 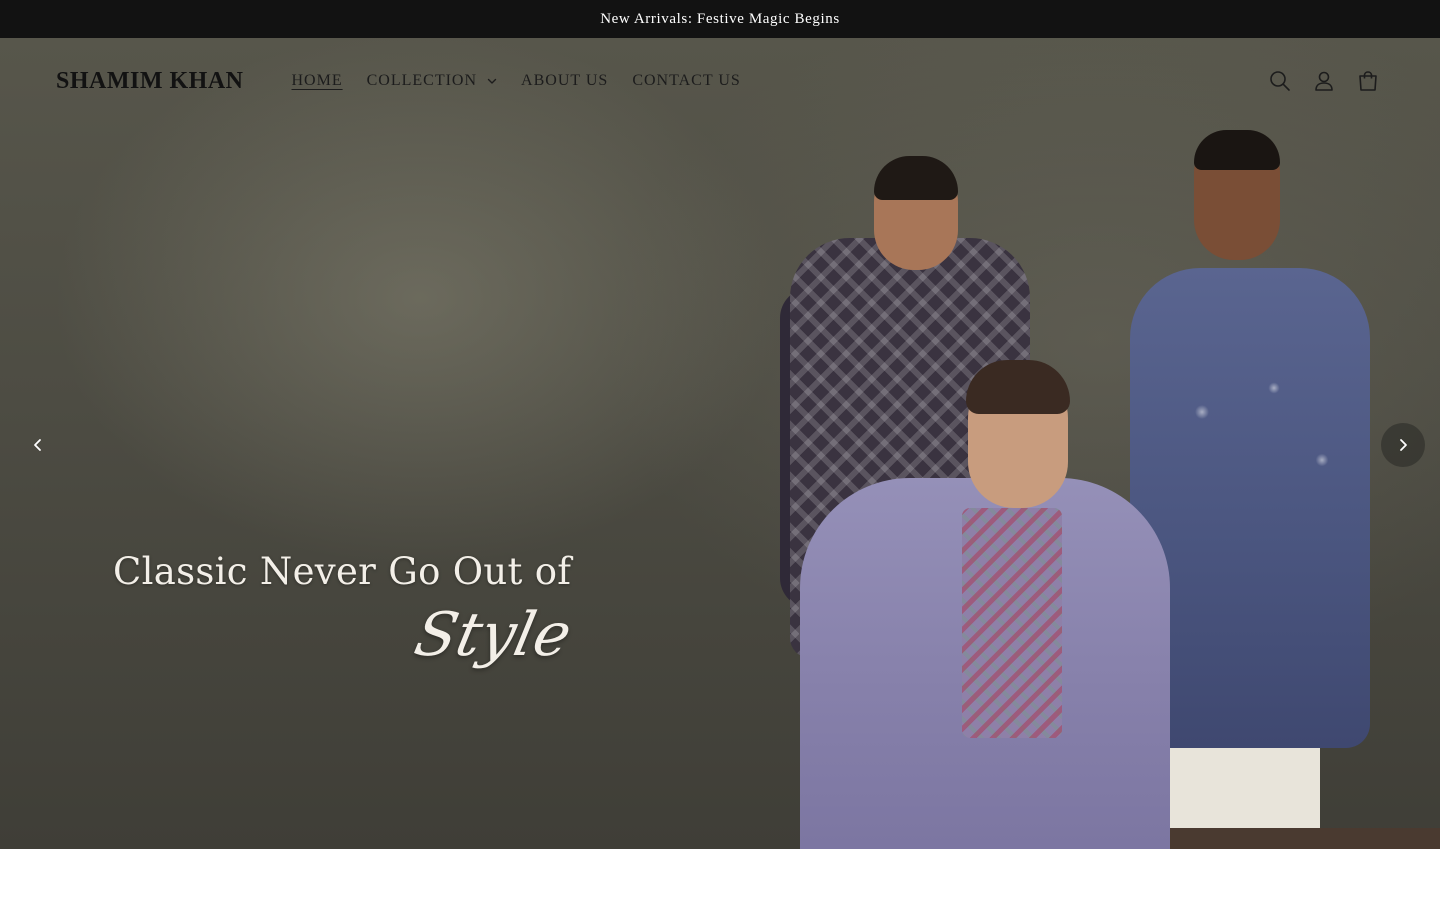 I want to click on chevron-right-icon, so click(x=1403, y=445).